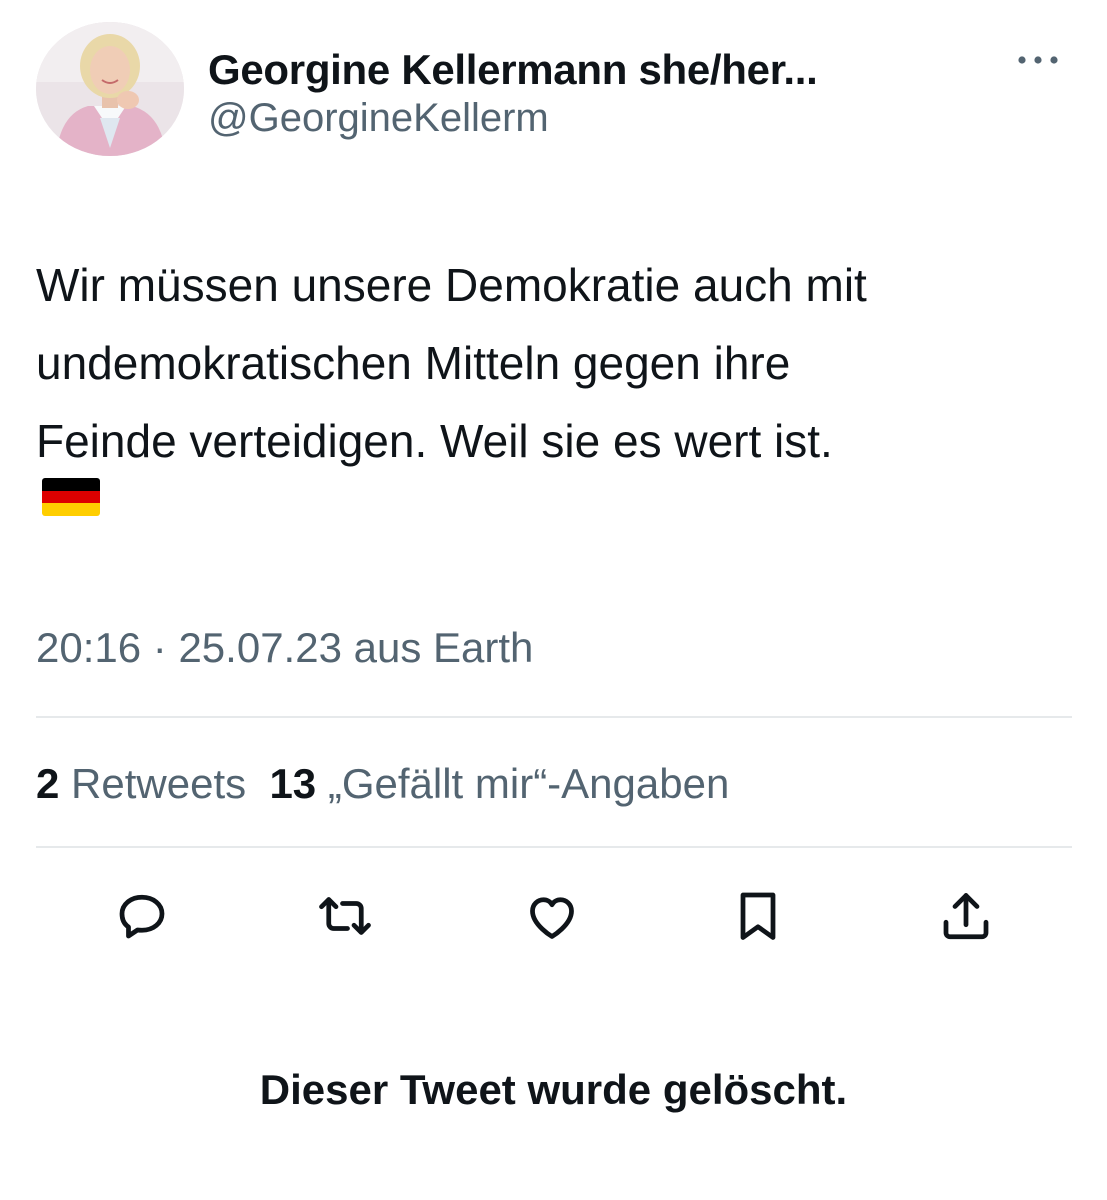 Image resolution: width=1107 pixels, height=1200 pixels. I want to click on share-icon, so click(966, 916).